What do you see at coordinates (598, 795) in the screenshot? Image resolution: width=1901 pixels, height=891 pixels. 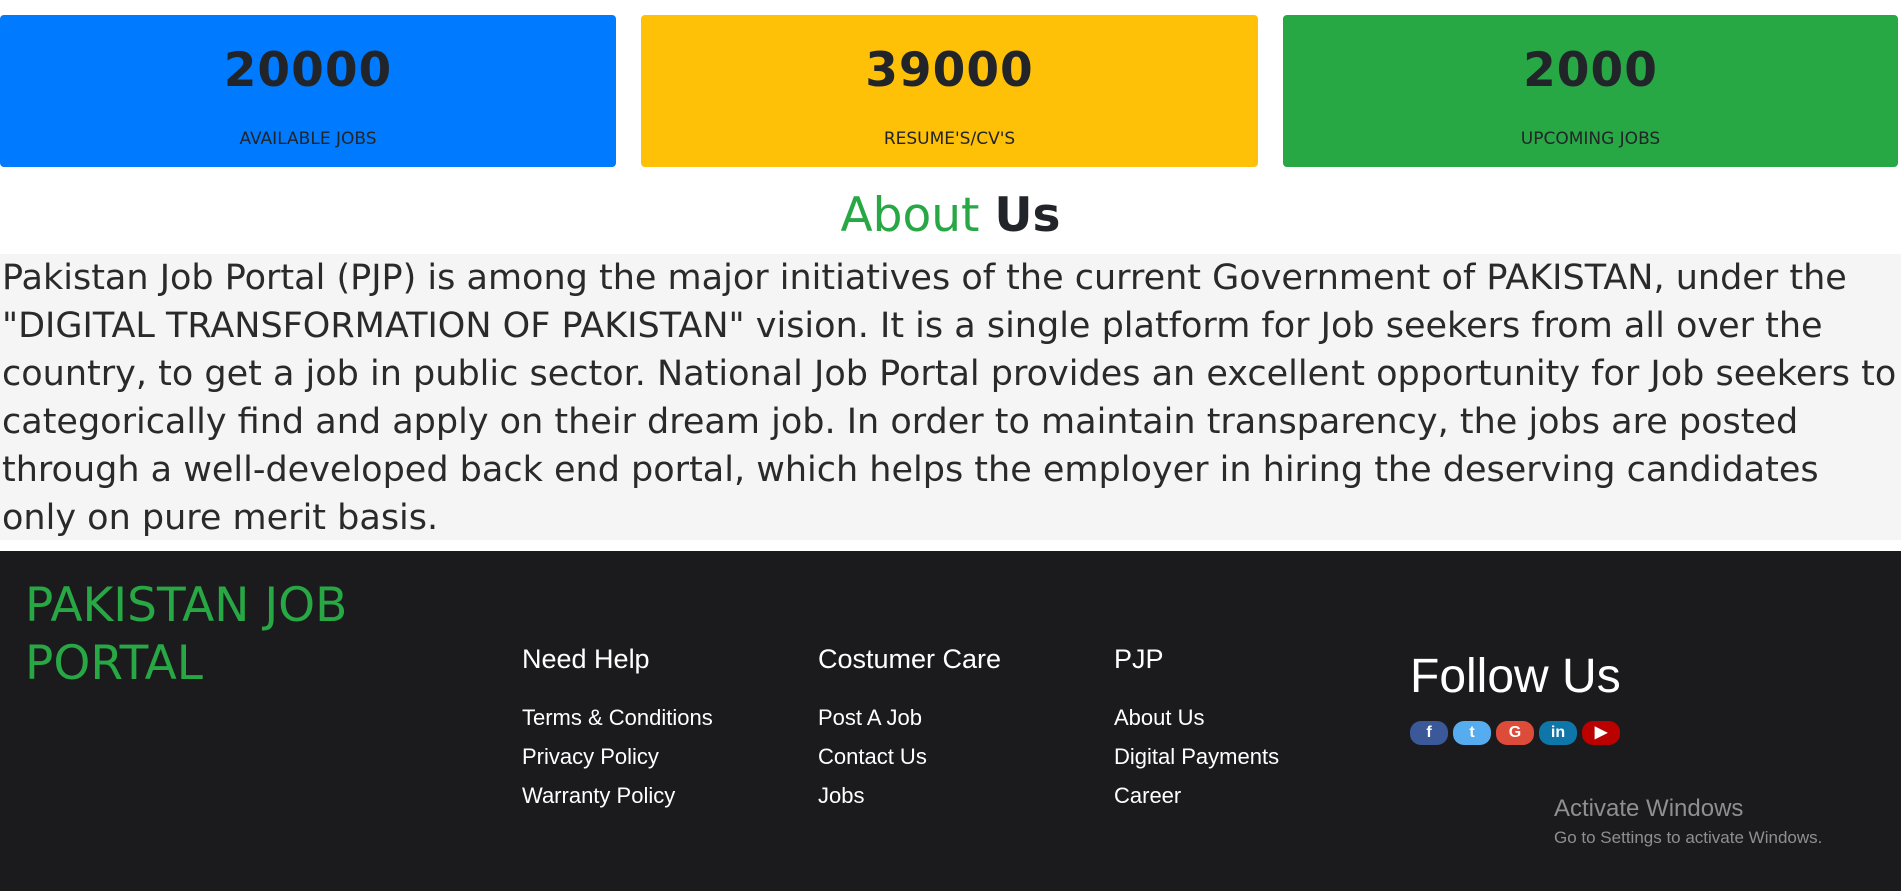 I see `footer-link-warranty: Warranty Policy` at bounding box center [598, 795].